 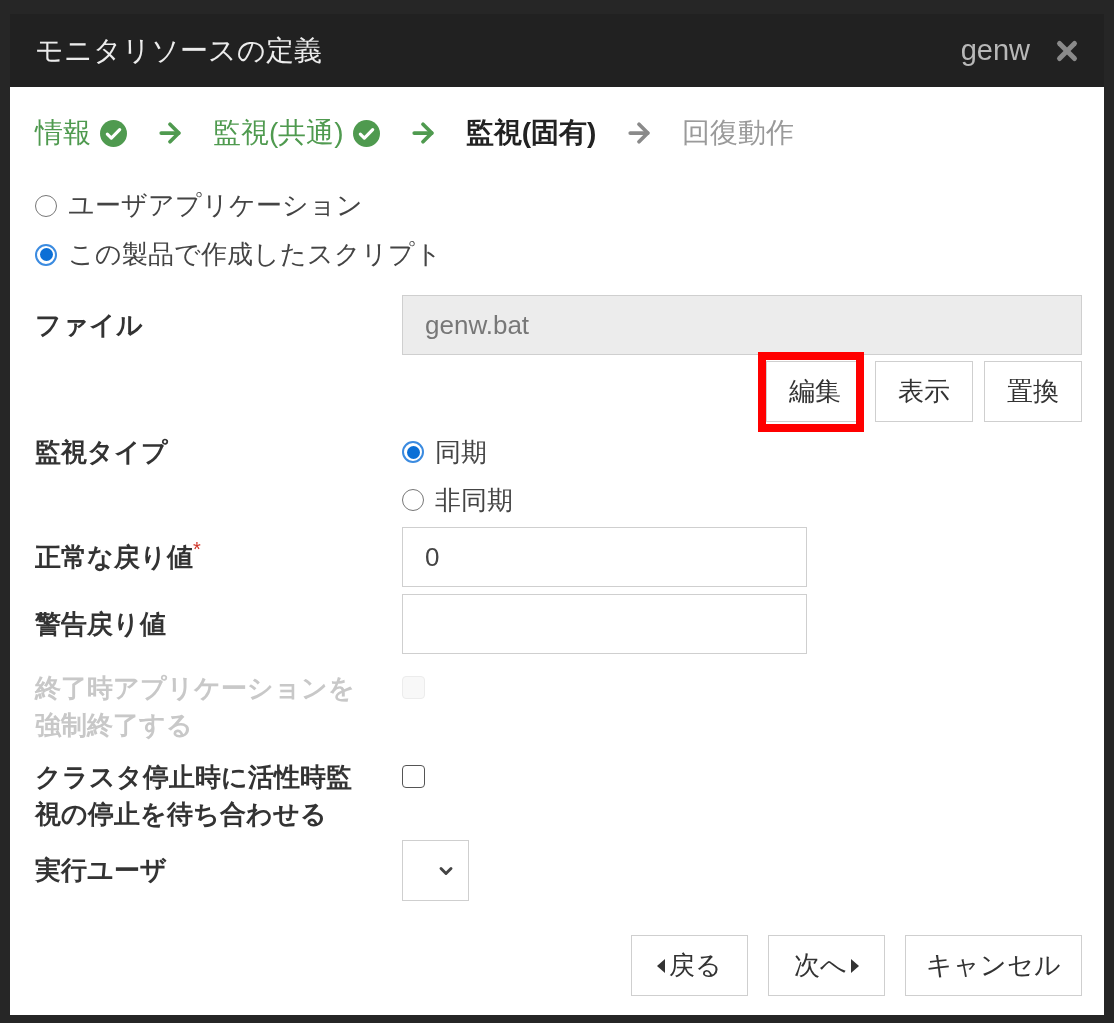 I want to click on field-label: 正常な戻り値, so click(x=114, y=557).